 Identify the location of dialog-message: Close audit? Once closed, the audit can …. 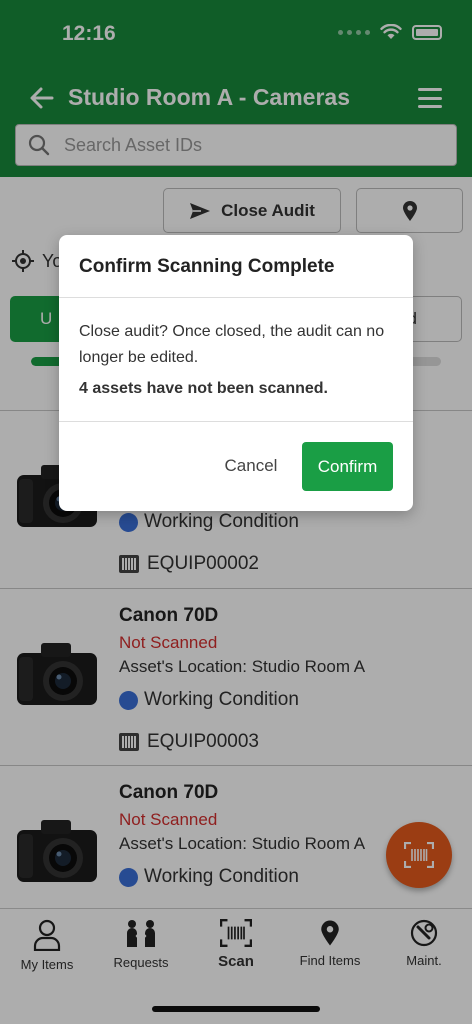
(232, 344).